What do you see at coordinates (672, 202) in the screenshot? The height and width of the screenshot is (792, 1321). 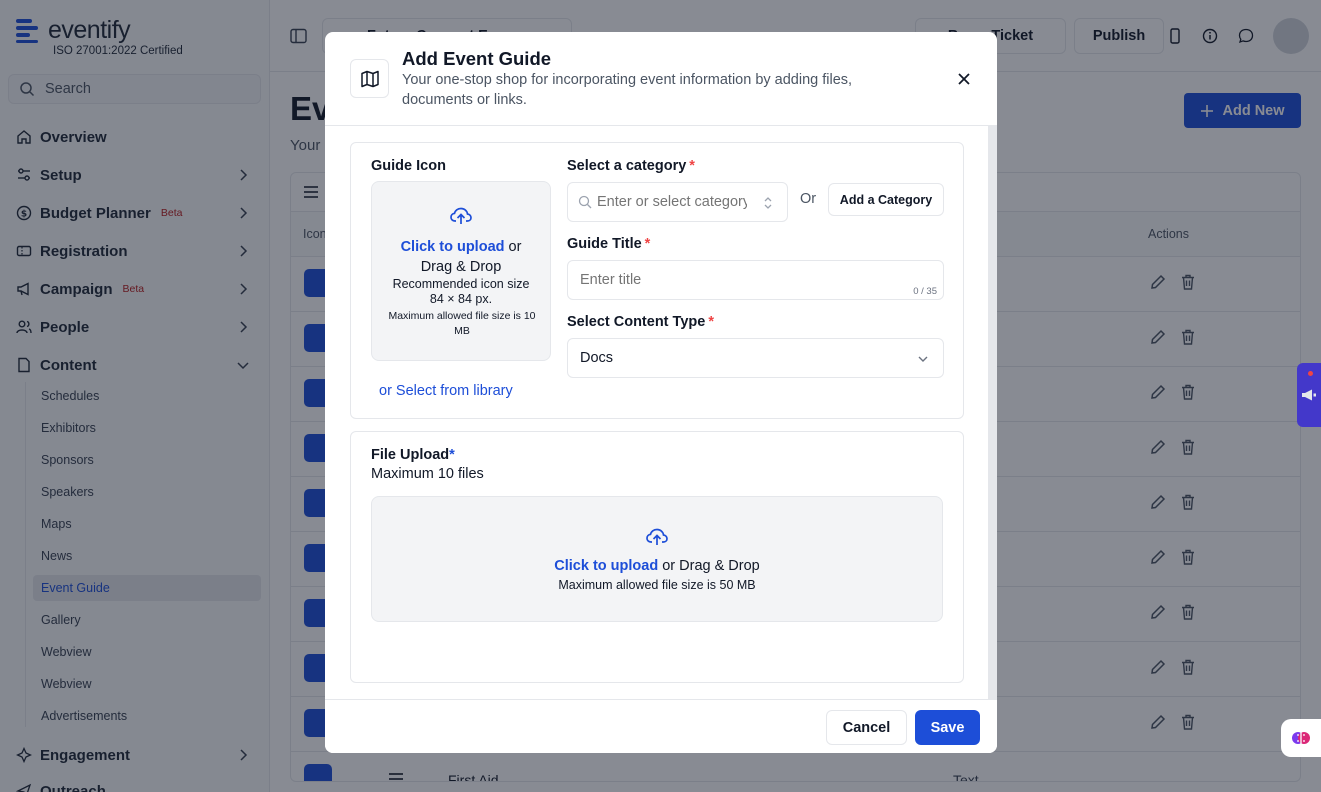 I see `category-input` at bounding box center [672, 202].